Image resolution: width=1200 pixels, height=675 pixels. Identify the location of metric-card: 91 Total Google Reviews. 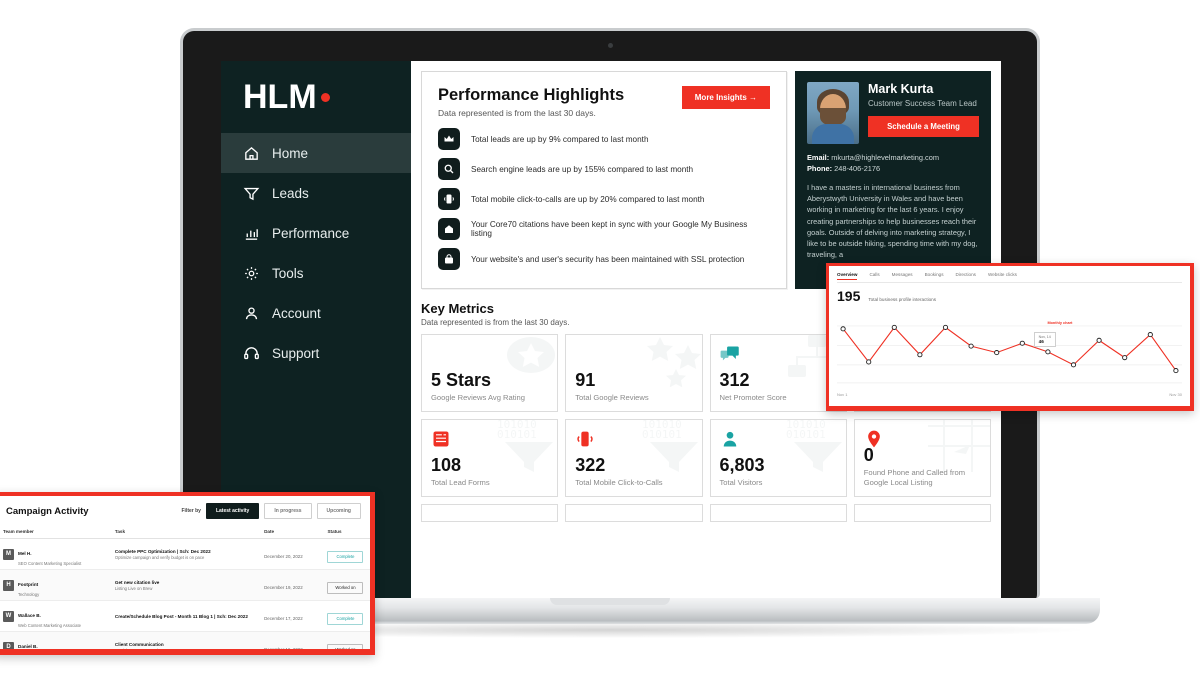
(634, 373).